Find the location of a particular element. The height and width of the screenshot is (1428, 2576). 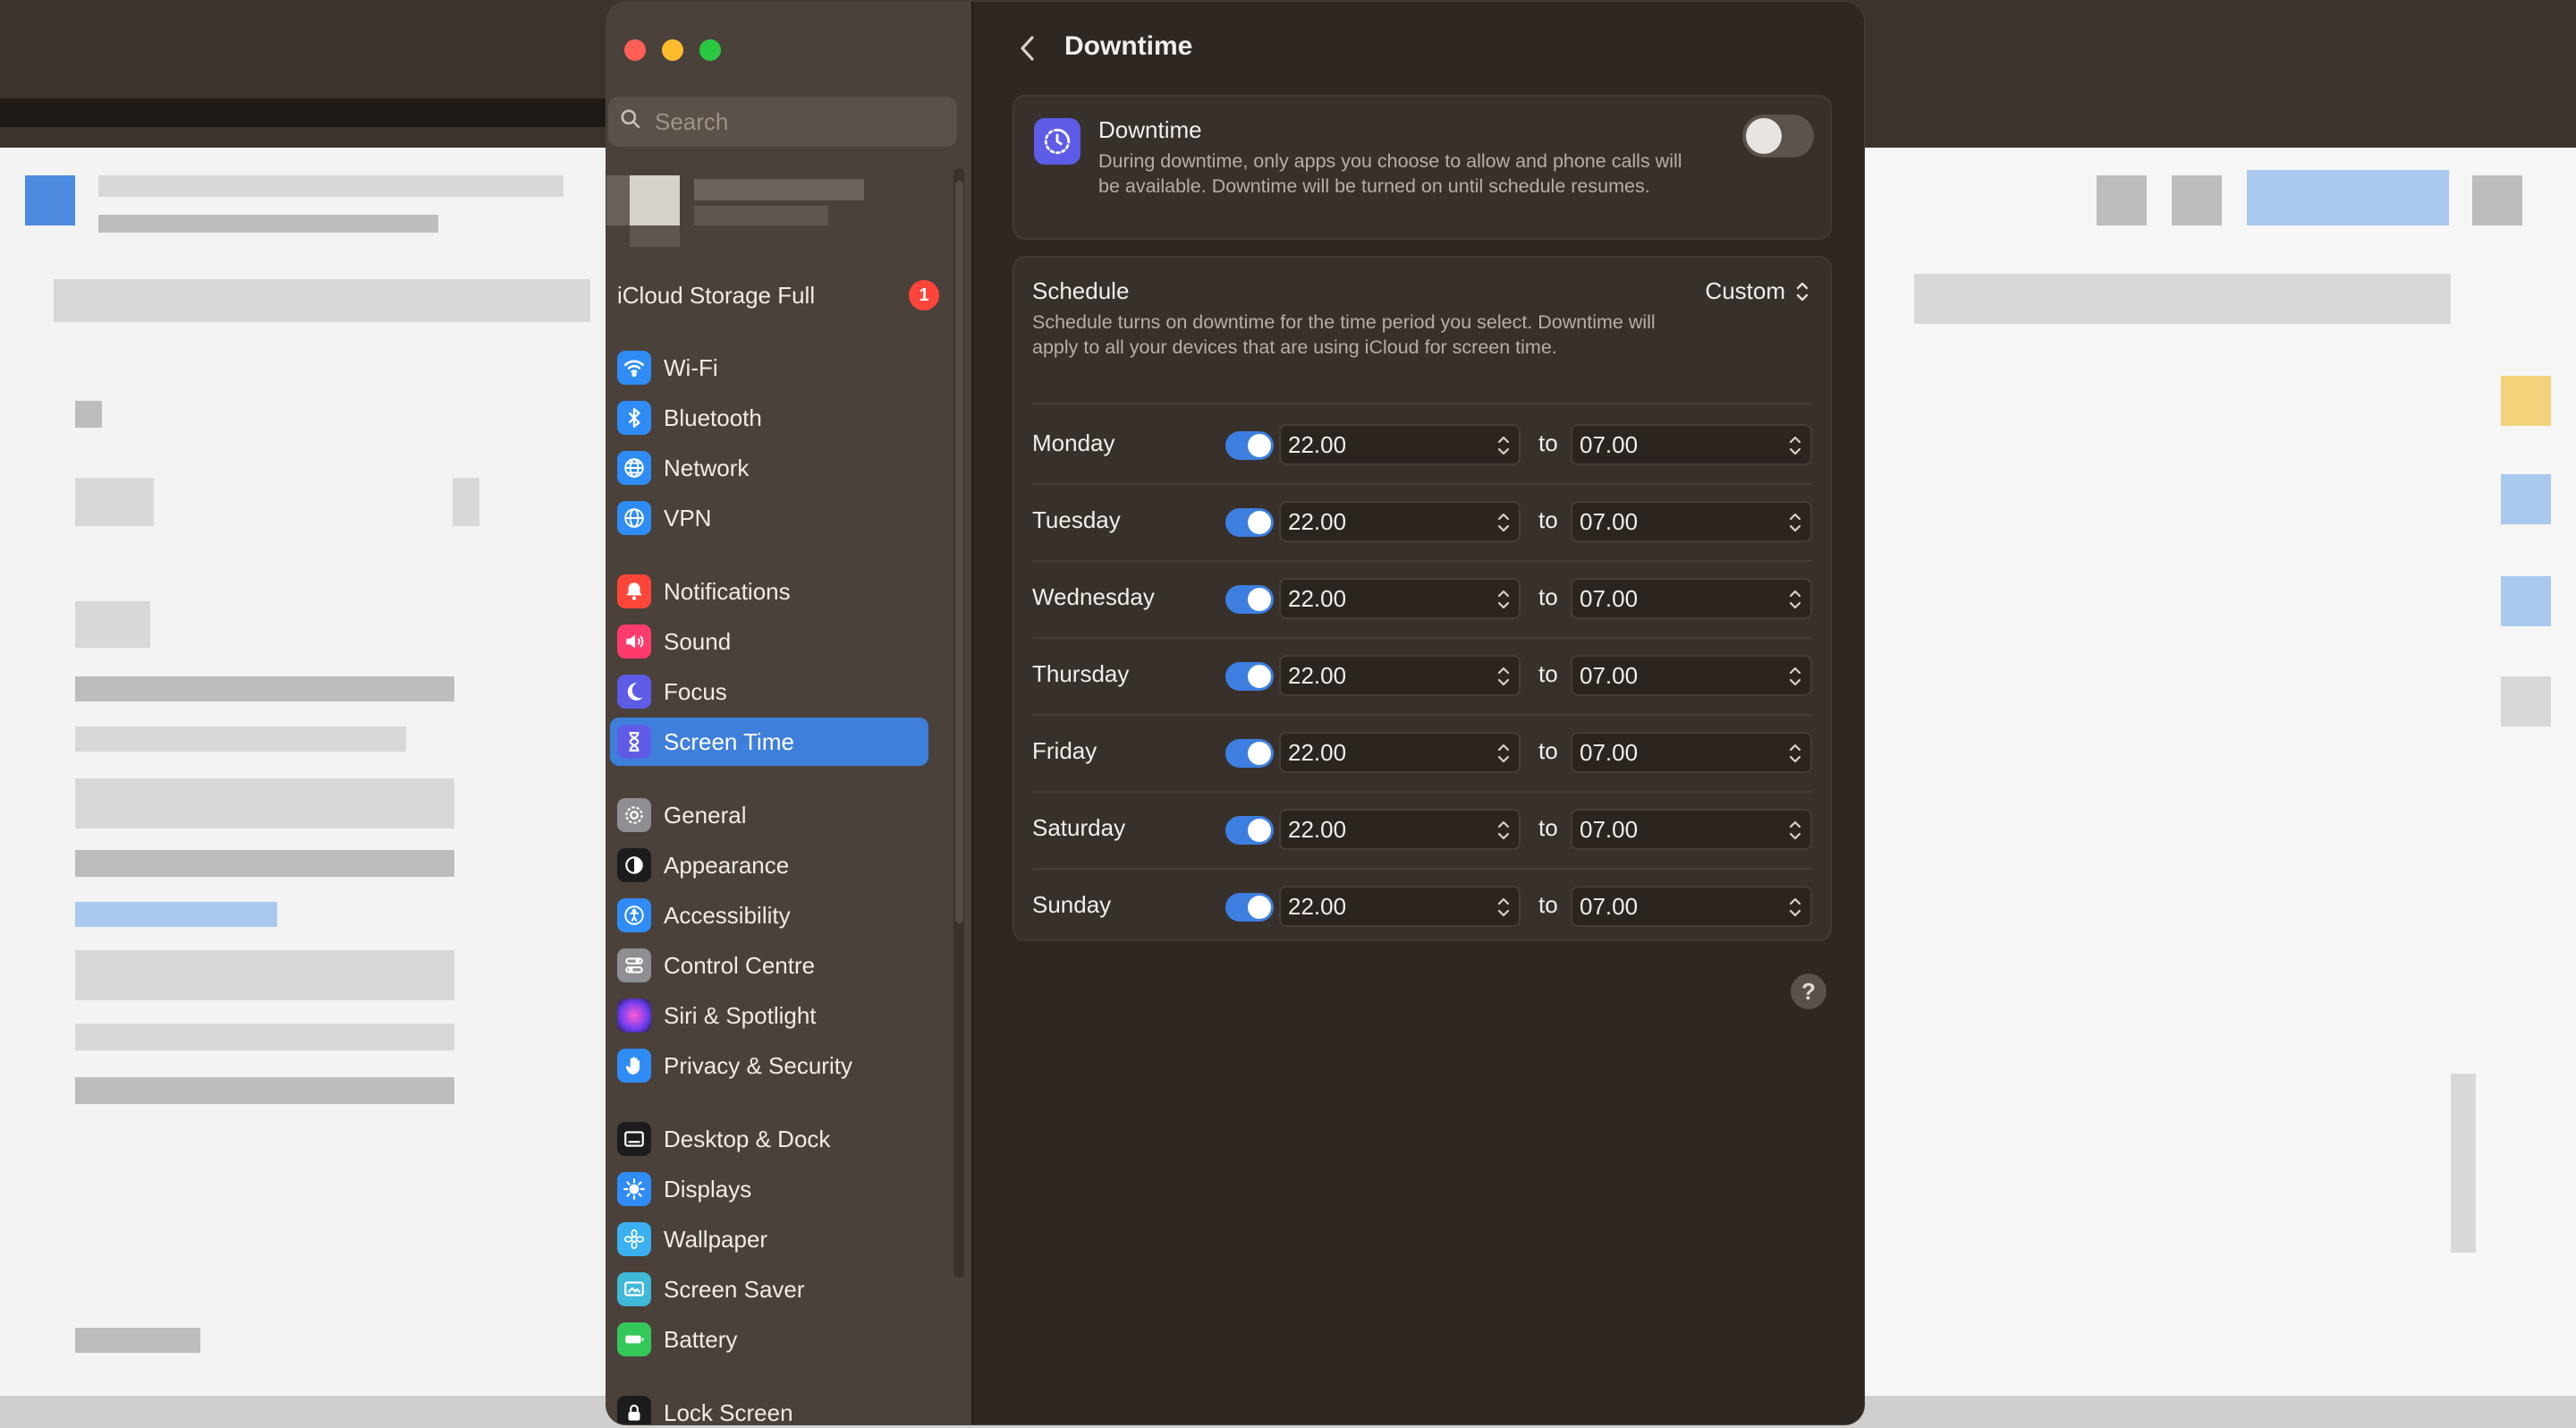

vpn-globe-icon is located at coordinates (634, 518).